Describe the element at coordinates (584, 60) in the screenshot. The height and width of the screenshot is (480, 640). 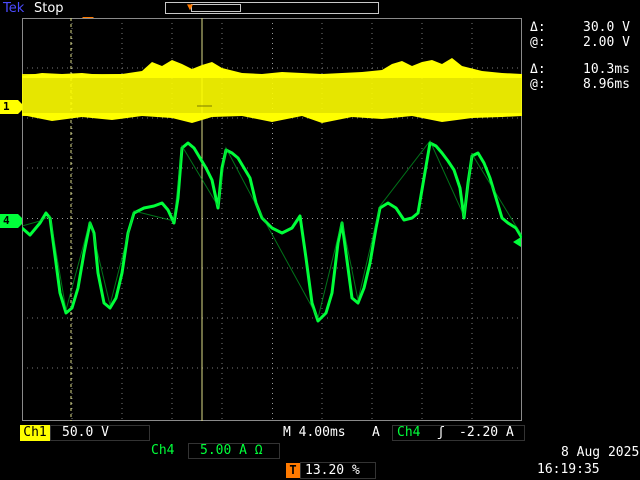
I see `cursor-readouts: Δ: 30.0 V @: 2.00 V Δ: 10.3ms @: 8.96ms` at that location.